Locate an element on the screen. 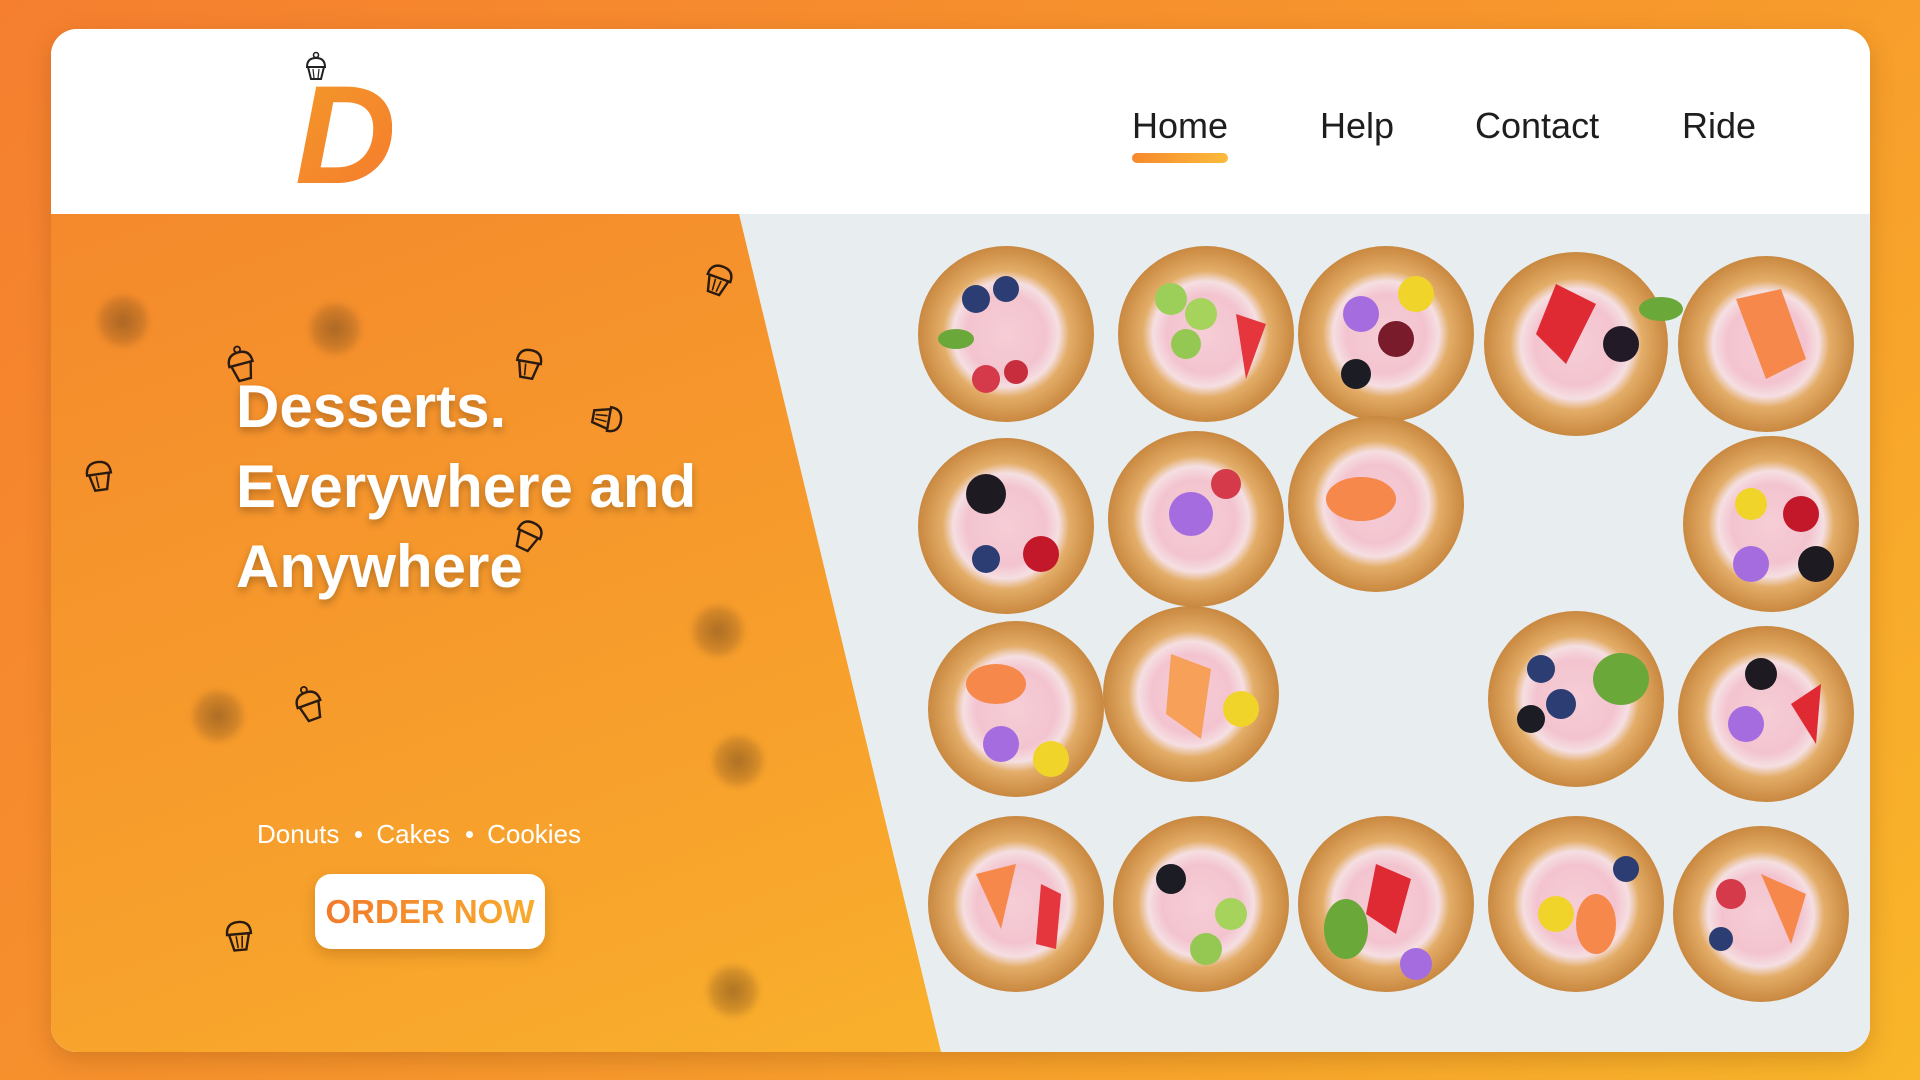 Image resolution: width=1920 pixels, height=1080 pixels. nav-item-help: Help is located at coordinates (1357, 126).